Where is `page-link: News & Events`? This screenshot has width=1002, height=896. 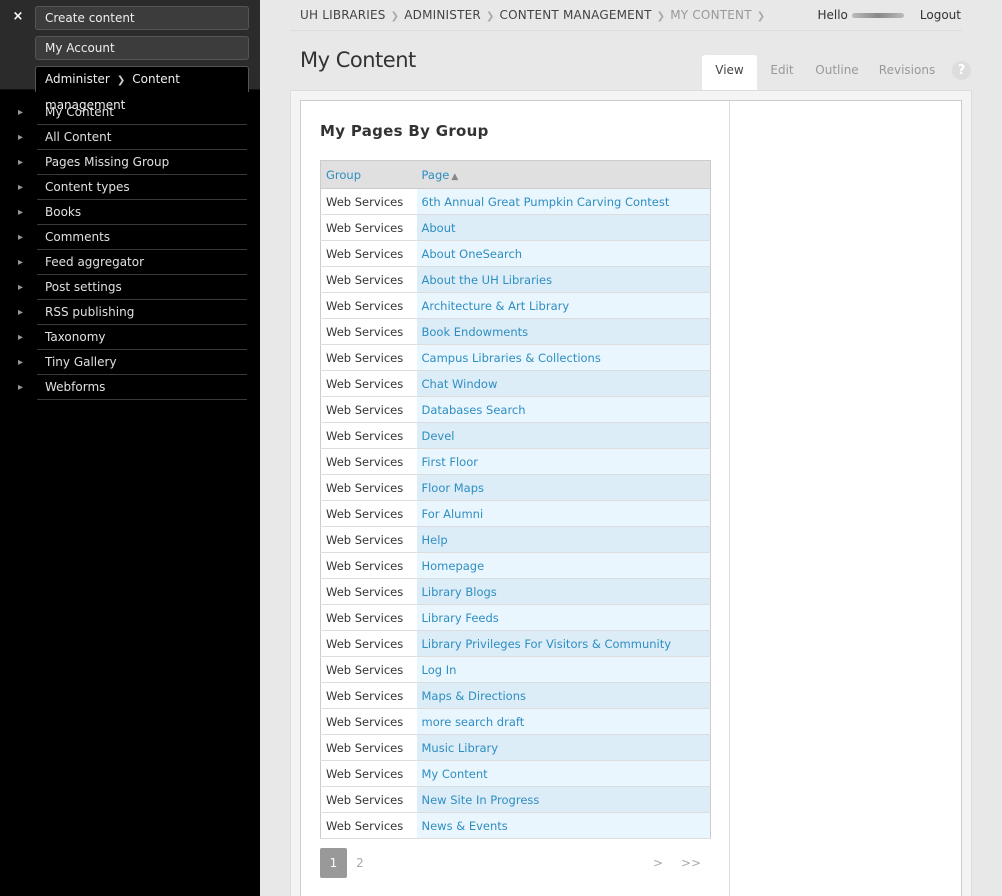
page-link: News & Events is located at coordinates (465, 826).